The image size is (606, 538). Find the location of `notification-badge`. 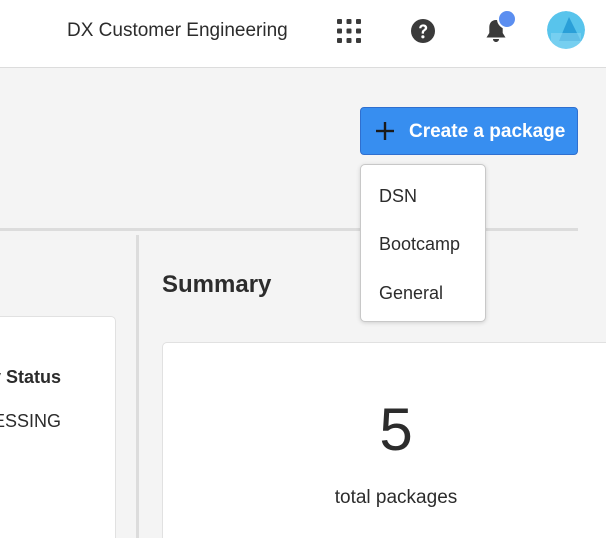

notification-badge is located at coordinates (507, 19).